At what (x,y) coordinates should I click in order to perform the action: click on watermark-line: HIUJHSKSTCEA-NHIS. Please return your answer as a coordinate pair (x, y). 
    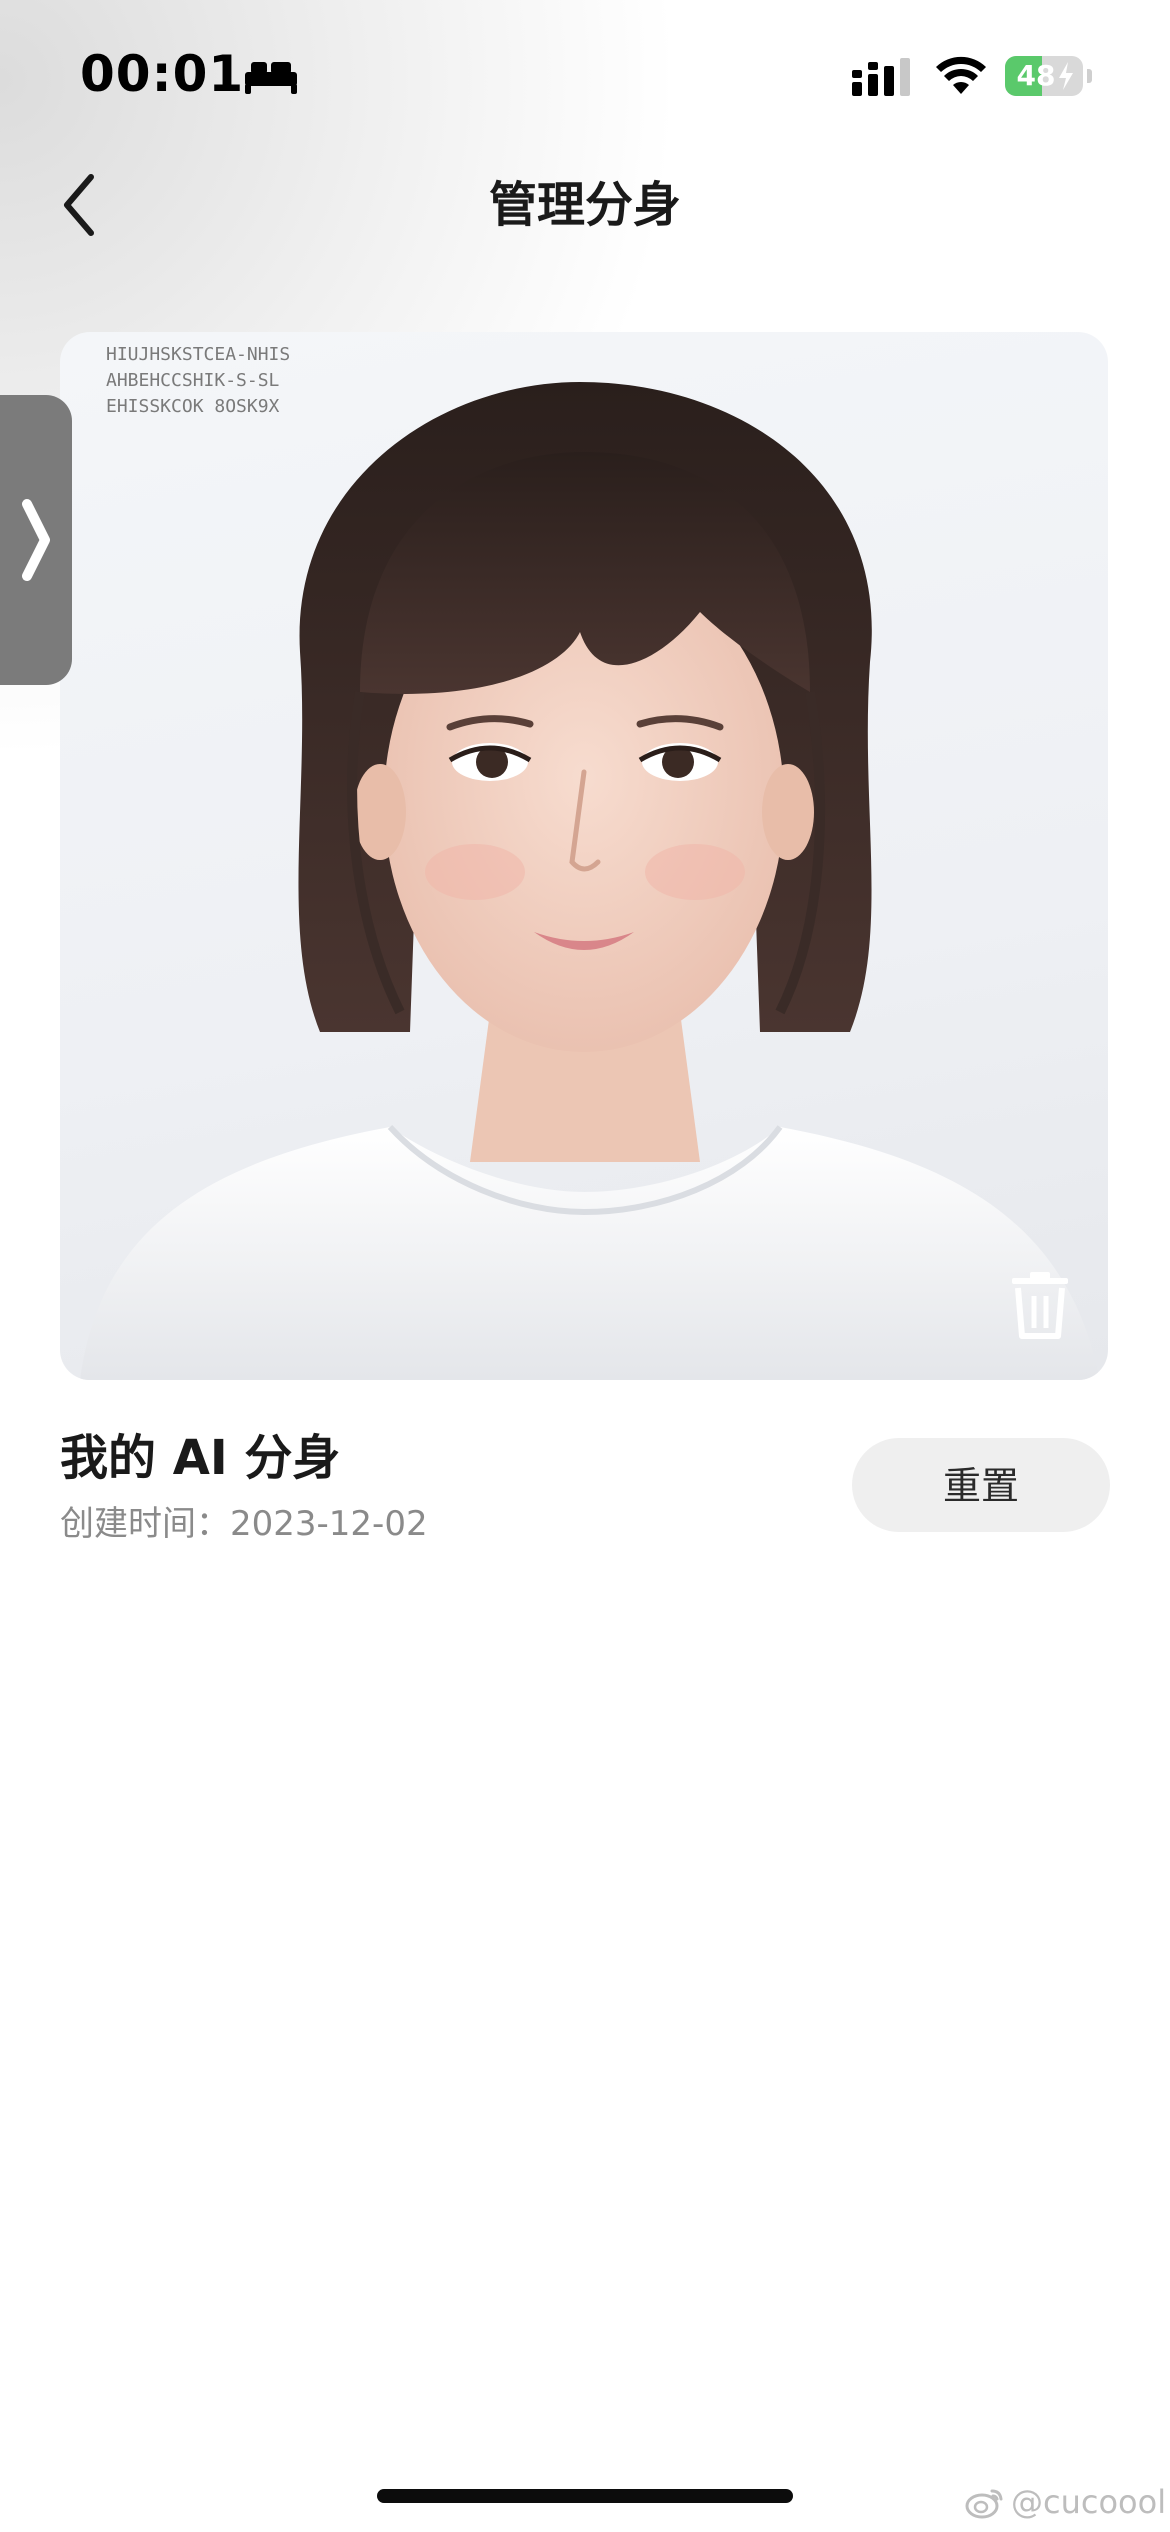
    Looking at the image, I should click on (198, 354).